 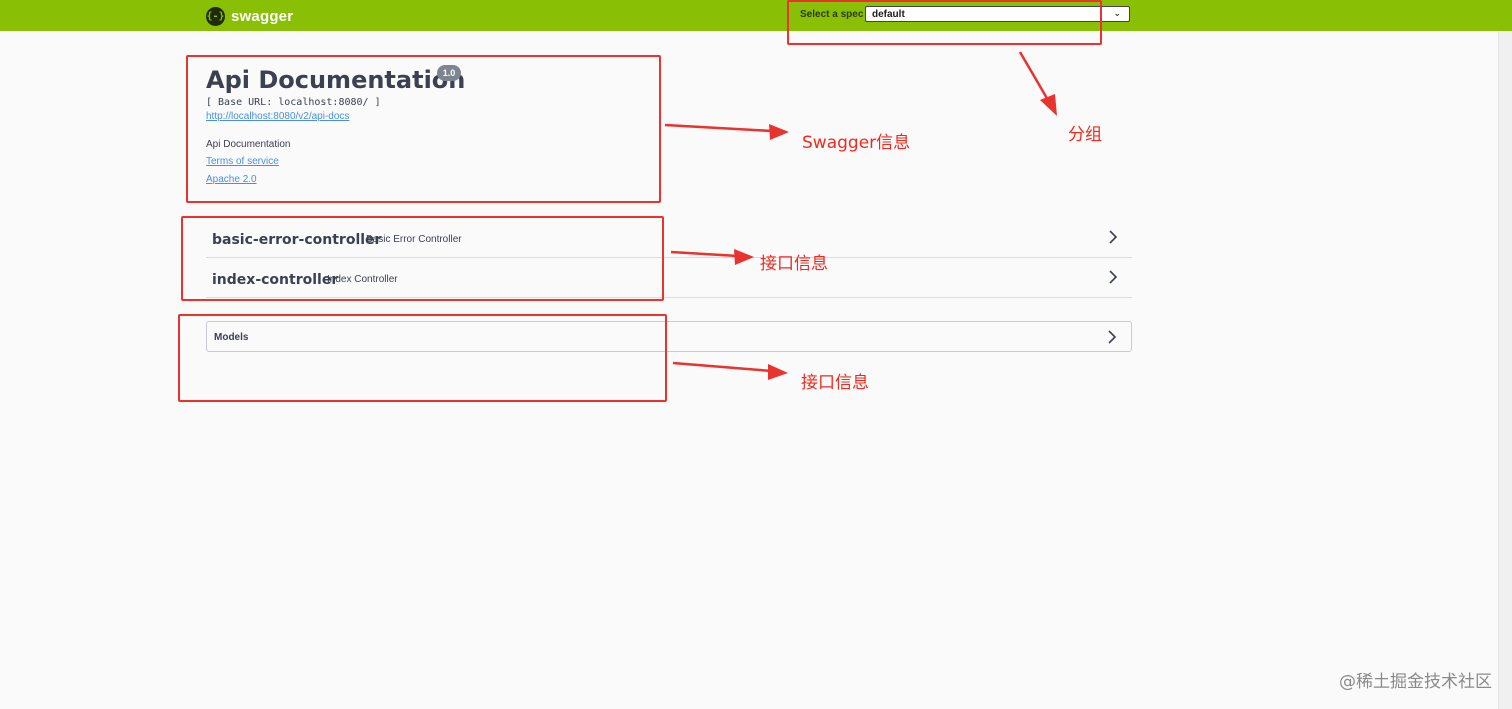 I want to click on swagger-logo-text: swagger, so click(x=262, y=16).